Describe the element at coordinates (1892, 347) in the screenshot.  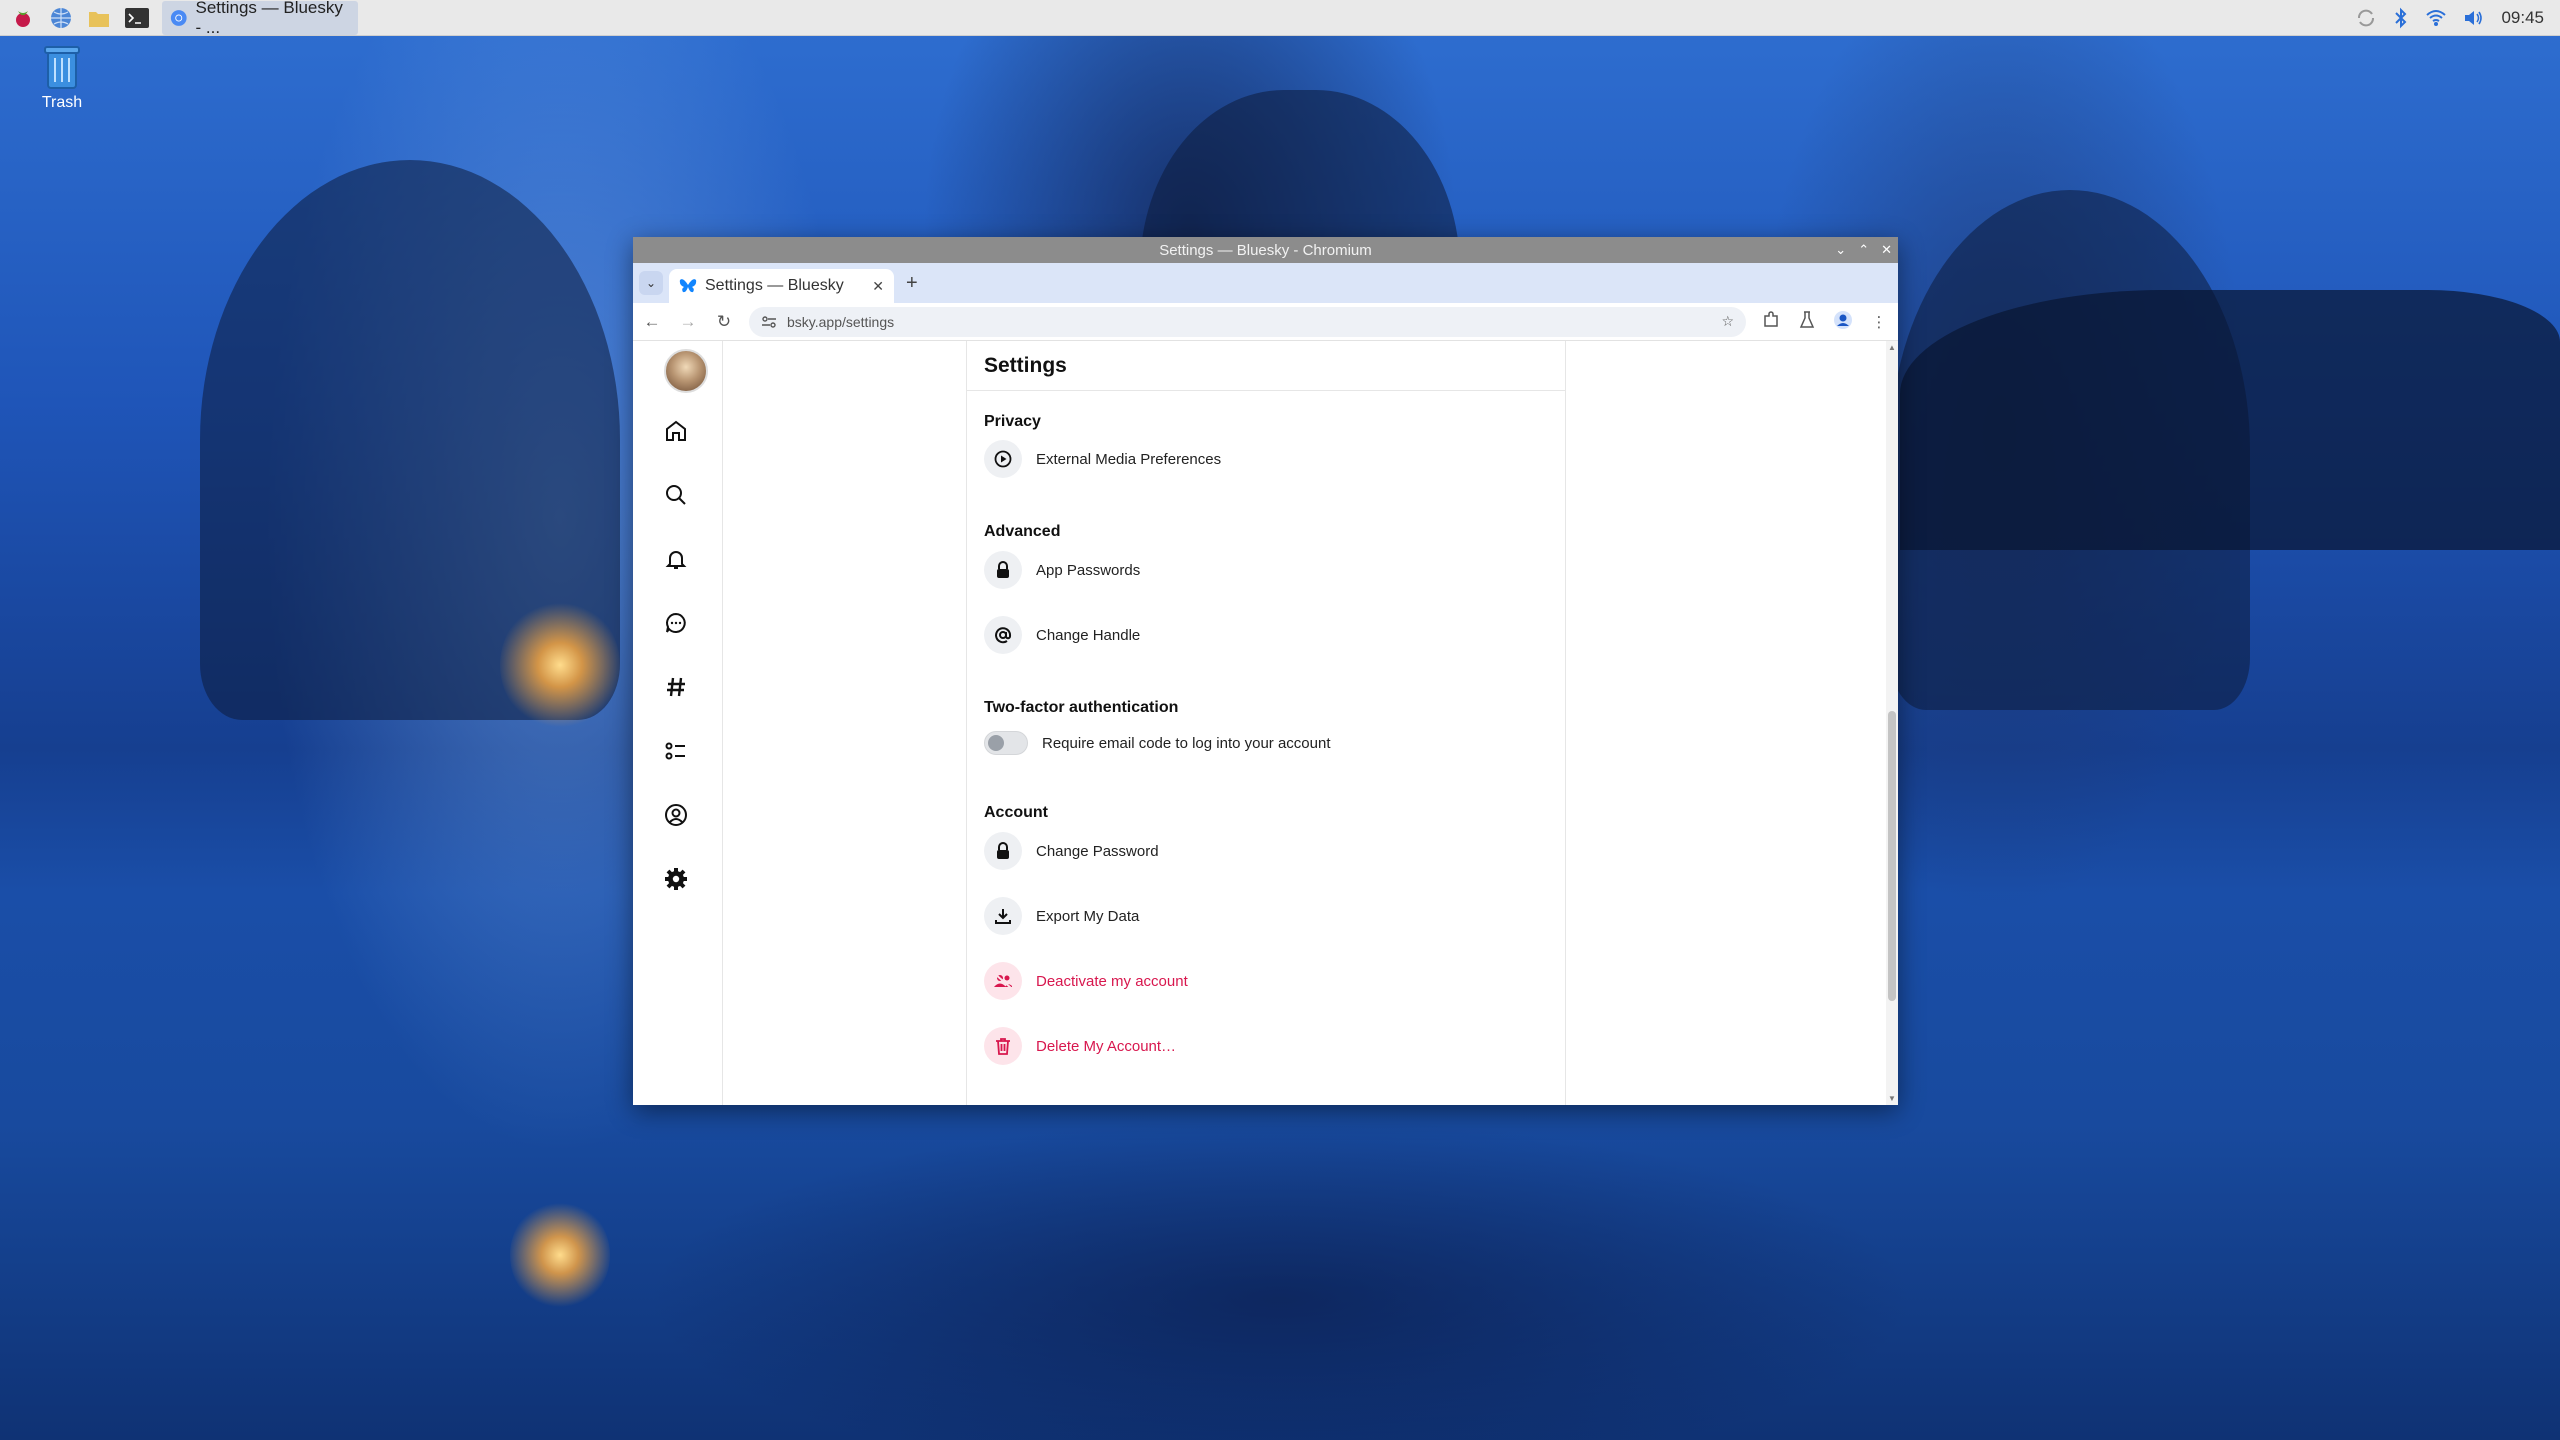
I see `scroll-up-arrow-icon: ▲` at that location.